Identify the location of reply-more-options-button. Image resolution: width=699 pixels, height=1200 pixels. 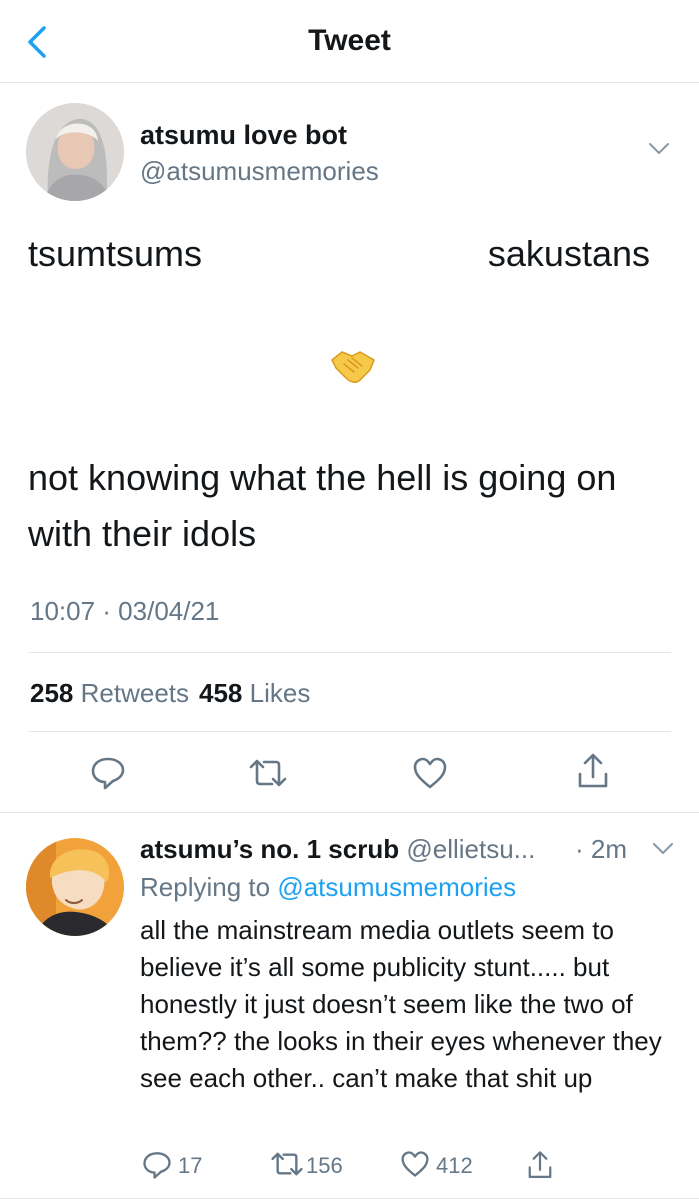
(663, 849).